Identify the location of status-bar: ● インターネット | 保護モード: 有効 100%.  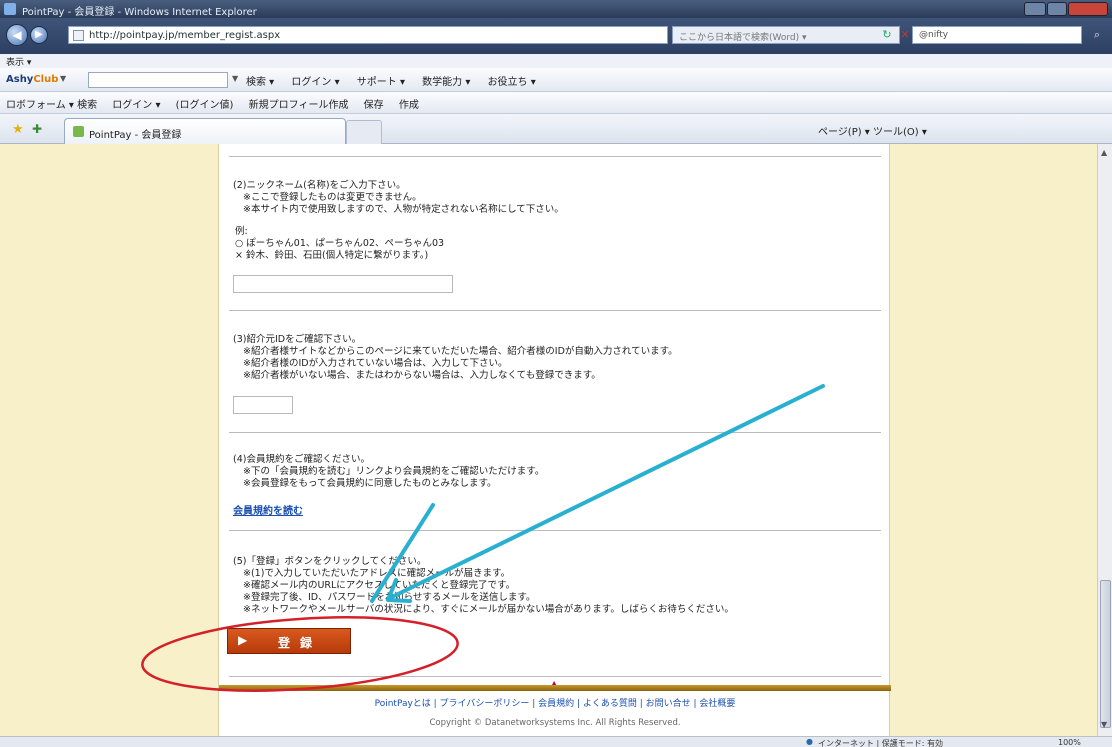
(556, 741).